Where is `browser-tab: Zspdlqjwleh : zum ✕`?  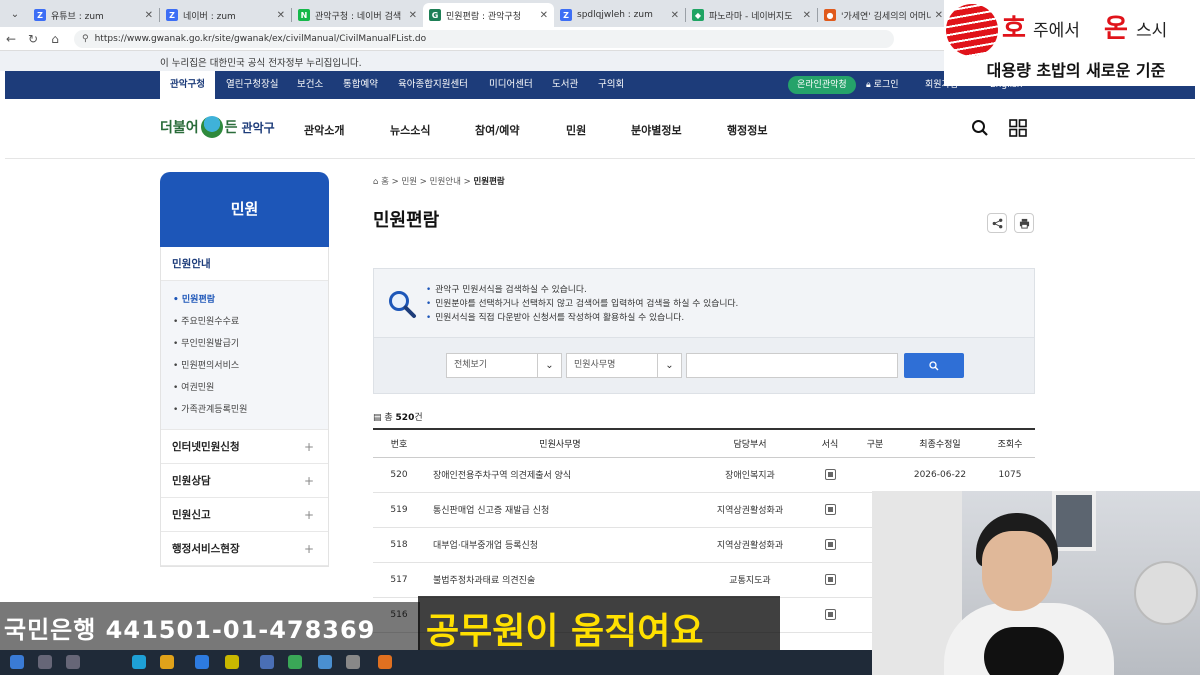 browser-tab: Zspdlqjwleh : zum ✕ is located at coordinates (619, 15).